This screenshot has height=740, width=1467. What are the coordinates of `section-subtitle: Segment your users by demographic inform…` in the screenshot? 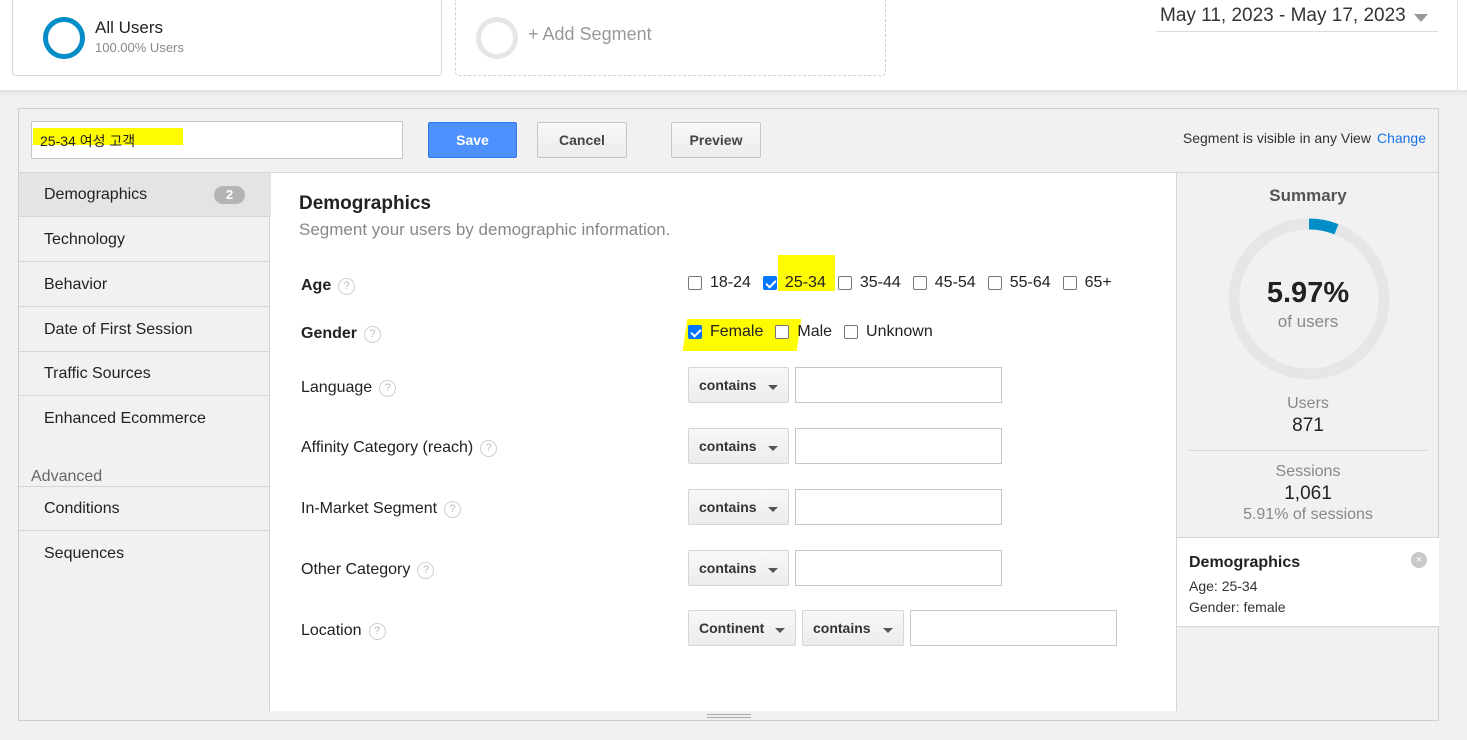 It's located at (485, 229).